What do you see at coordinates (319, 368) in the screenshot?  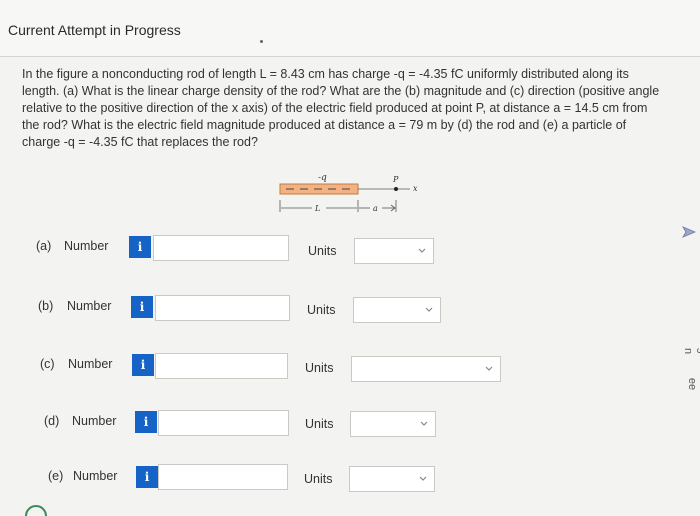 I see `units-label-c: Units` at bounding box center [319, 368].